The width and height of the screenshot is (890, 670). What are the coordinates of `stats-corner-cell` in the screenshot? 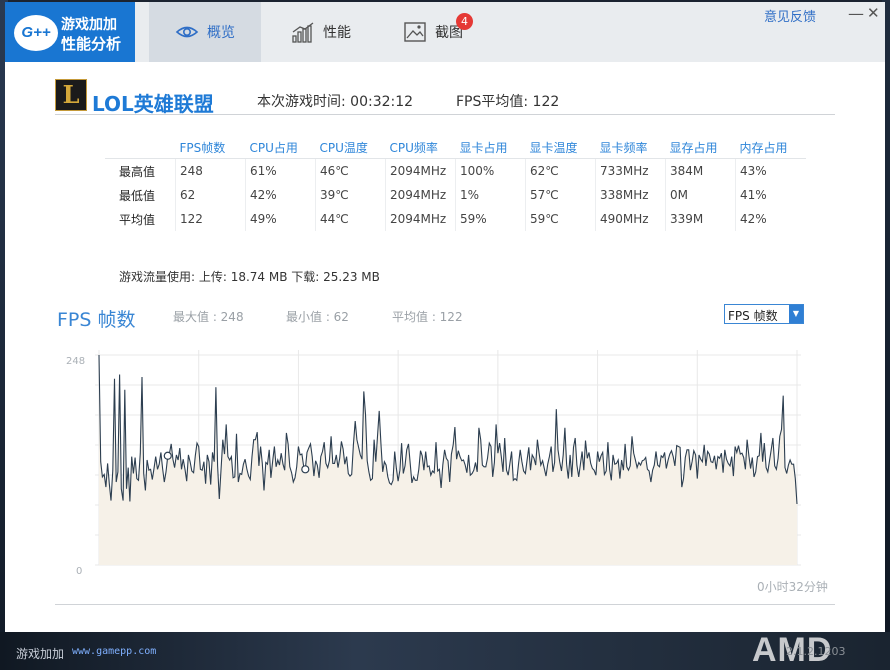 It's located at (140, 147).